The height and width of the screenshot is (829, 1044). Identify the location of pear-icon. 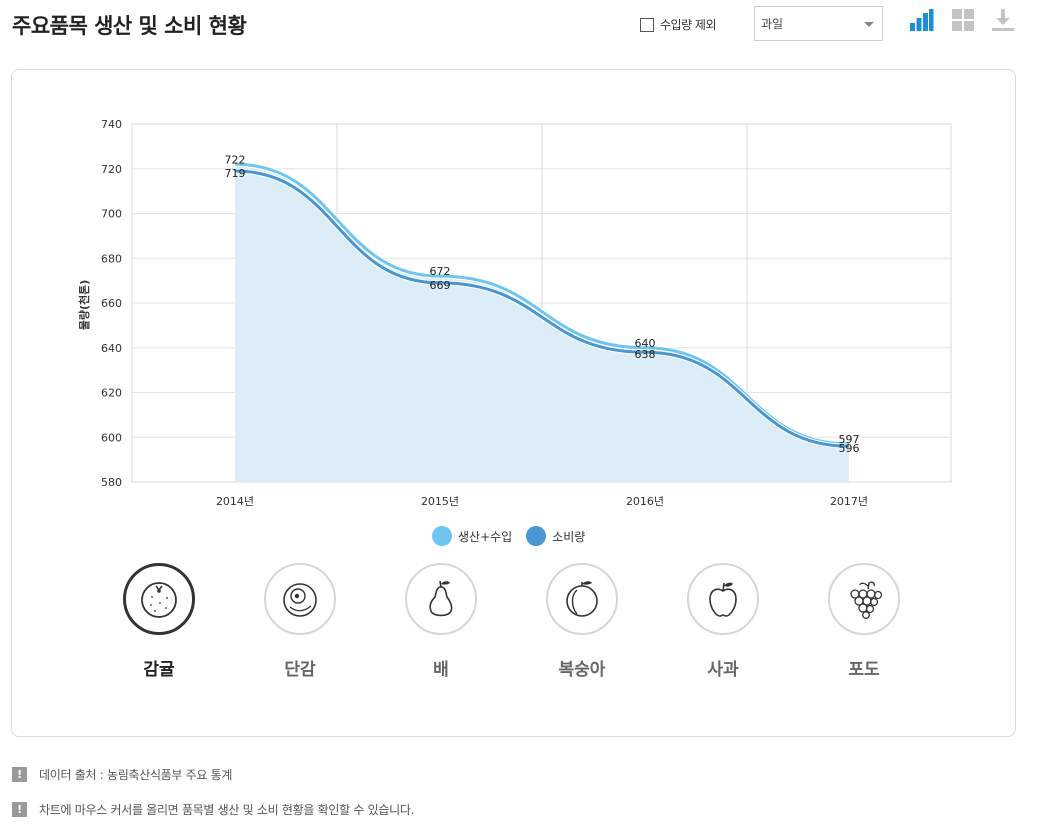
(441, 598).